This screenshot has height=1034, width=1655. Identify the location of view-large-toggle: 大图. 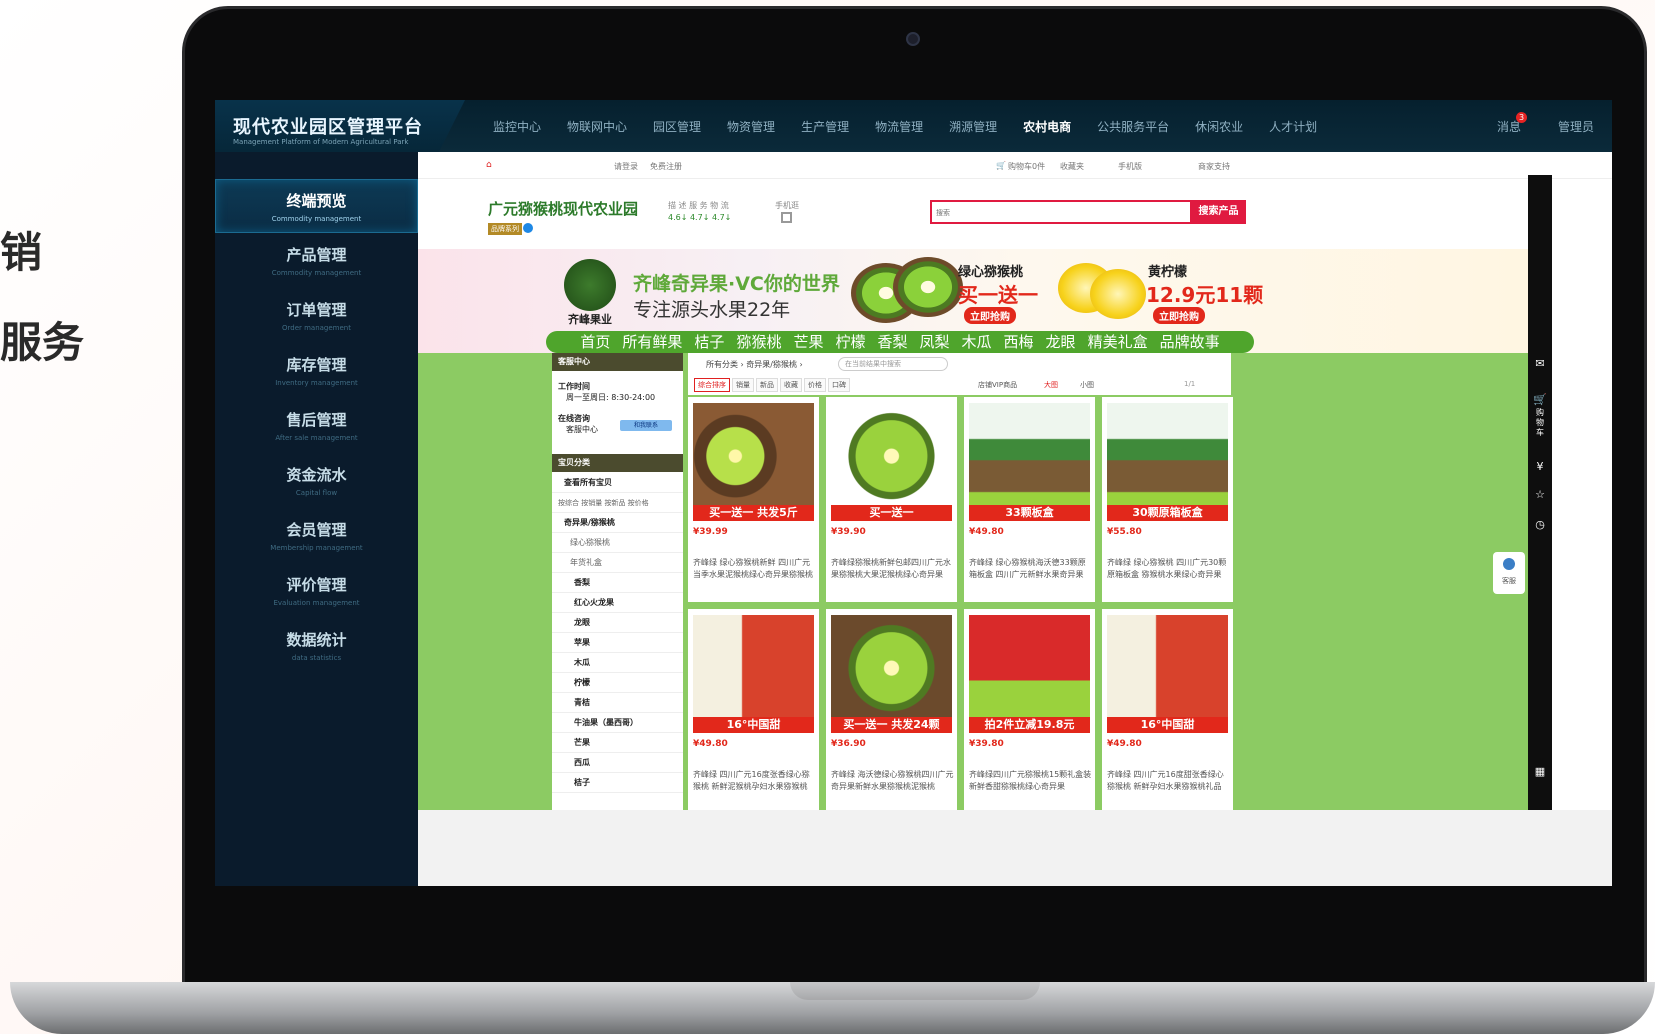
(1051, 385).